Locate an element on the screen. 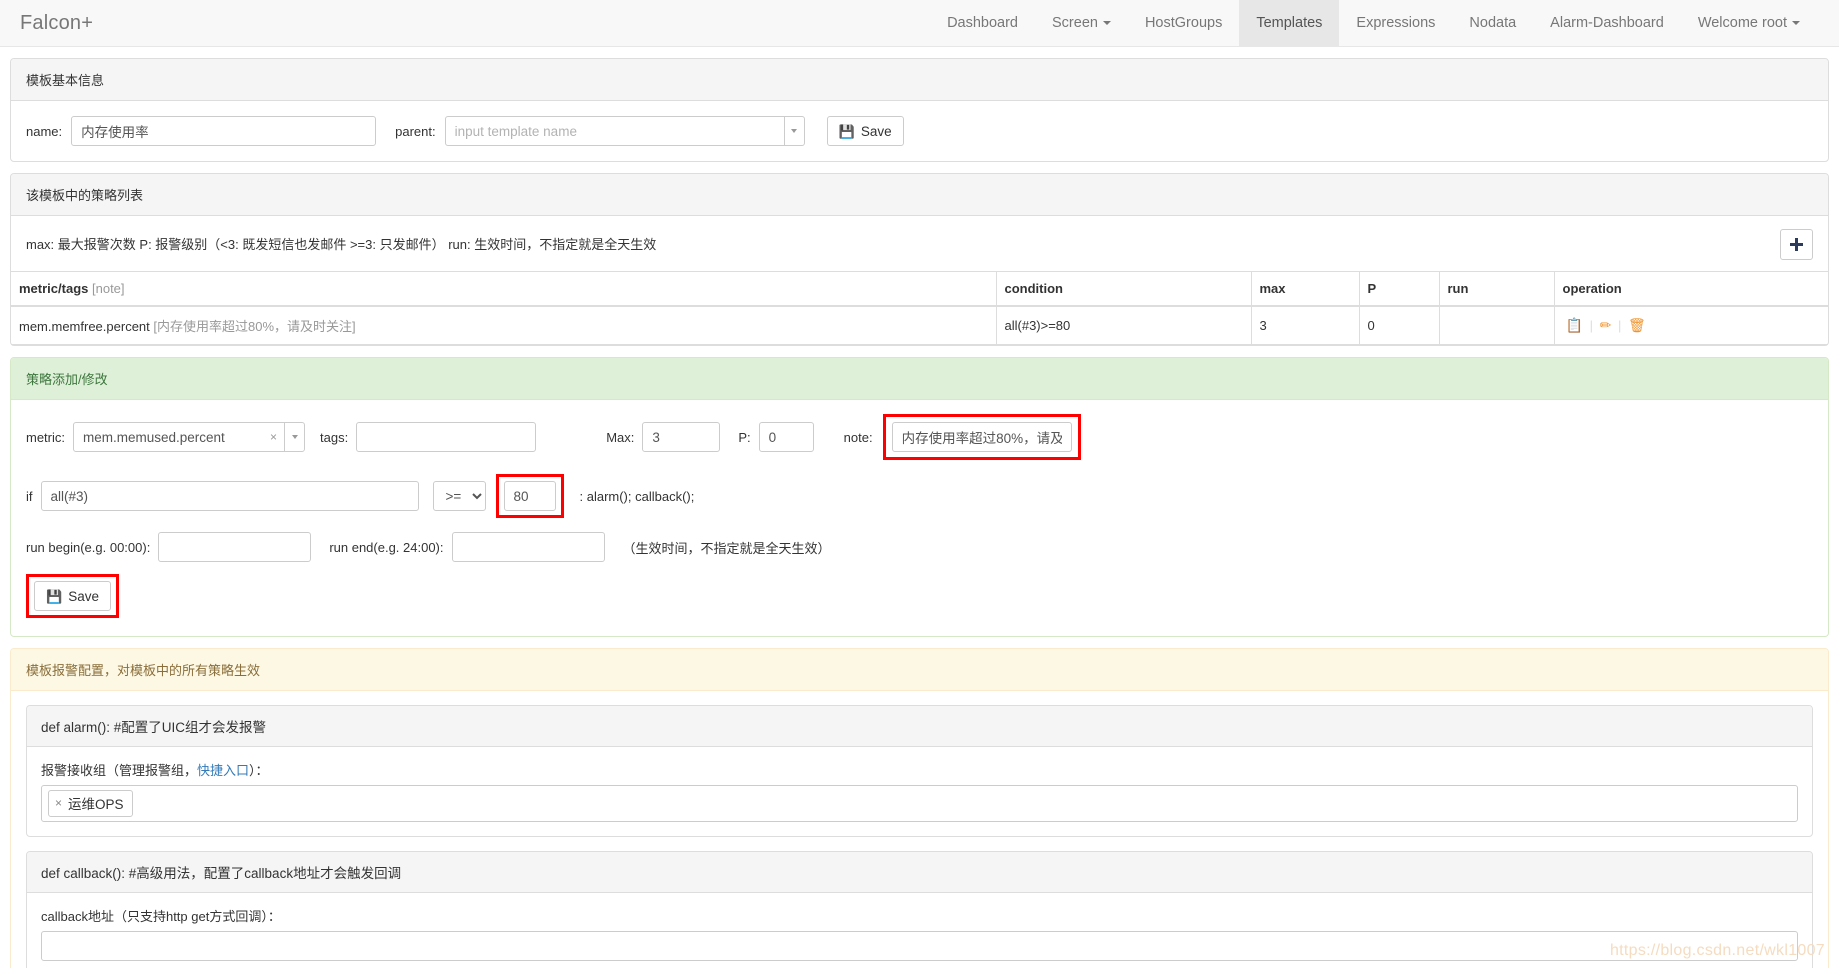 The image size is (1839, 968). max-label: Max: is located at coordinates (620, 437).